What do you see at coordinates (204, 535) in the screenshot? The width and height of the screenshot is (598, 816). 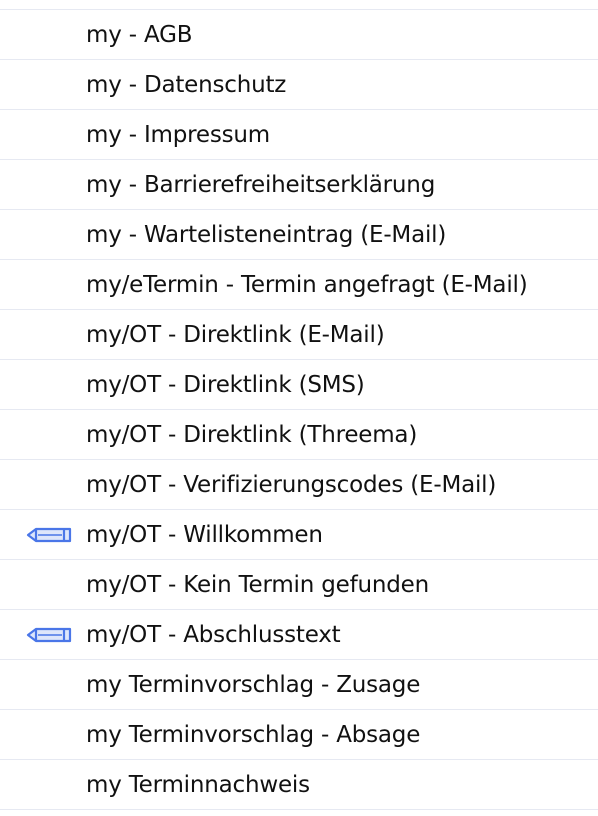 I see `list-item-label: my/OT - Willkommen` at bounding box center [204, 535].